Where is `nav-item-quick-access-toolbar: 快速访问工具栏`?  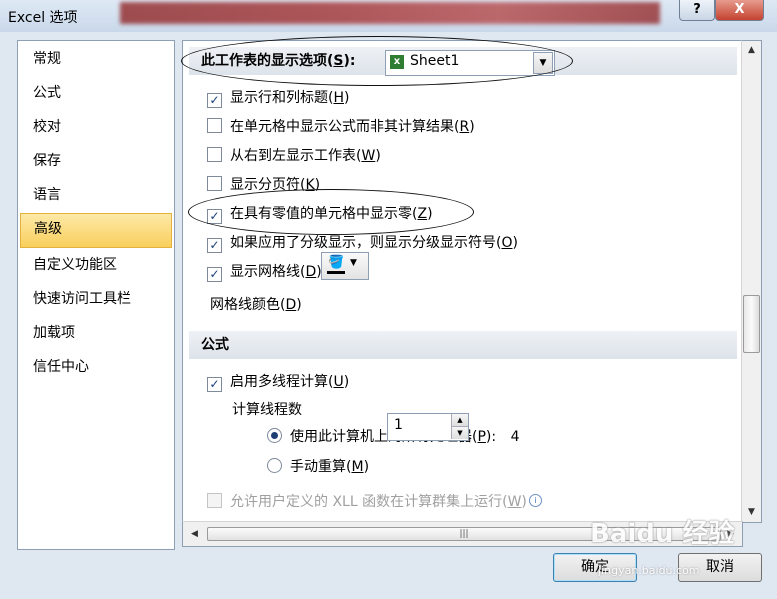
nav-item-quick-access-toolbar: 快速访问工具栏 is located at coordinates (96, 299).